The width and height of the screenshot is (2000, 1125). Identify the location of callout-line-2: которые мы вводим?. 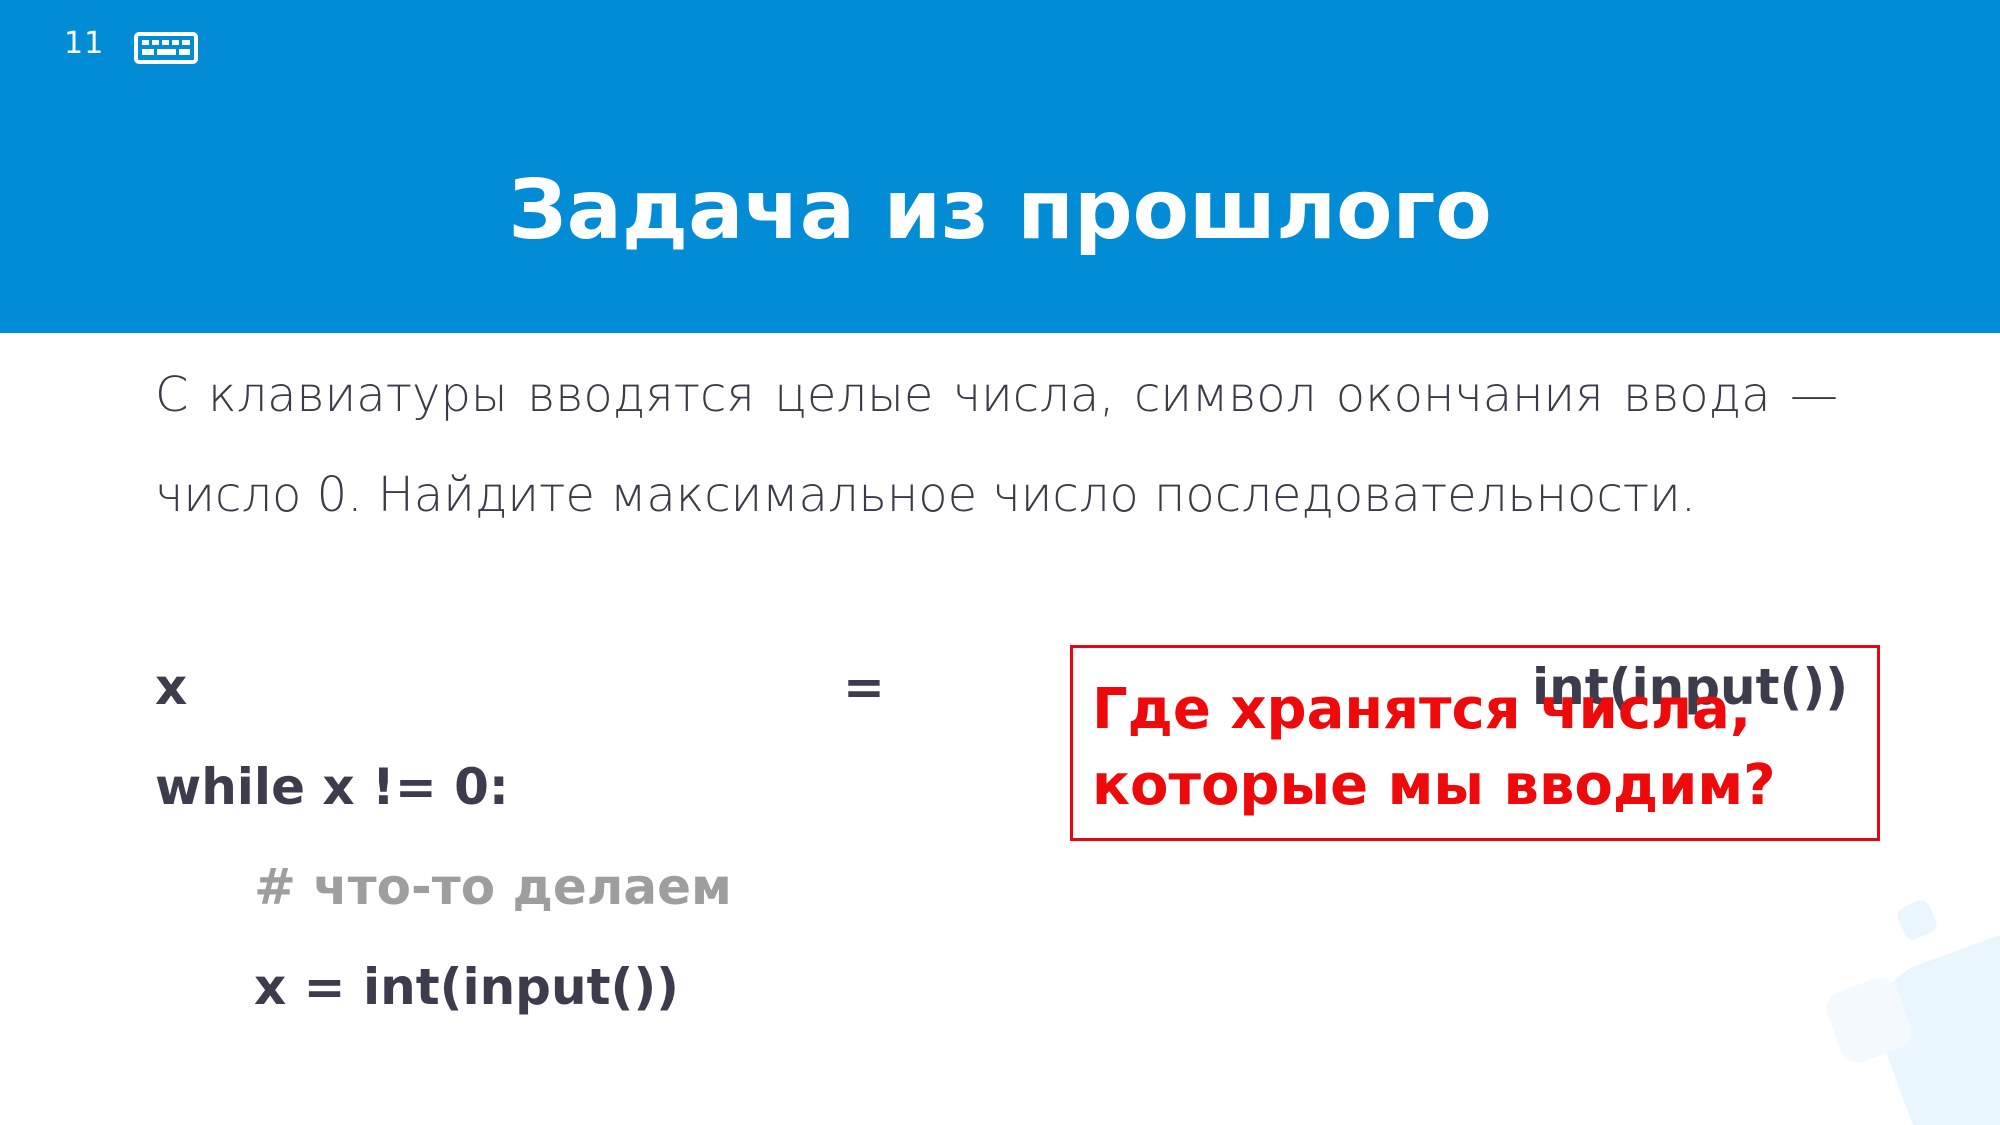
(1434, 785).